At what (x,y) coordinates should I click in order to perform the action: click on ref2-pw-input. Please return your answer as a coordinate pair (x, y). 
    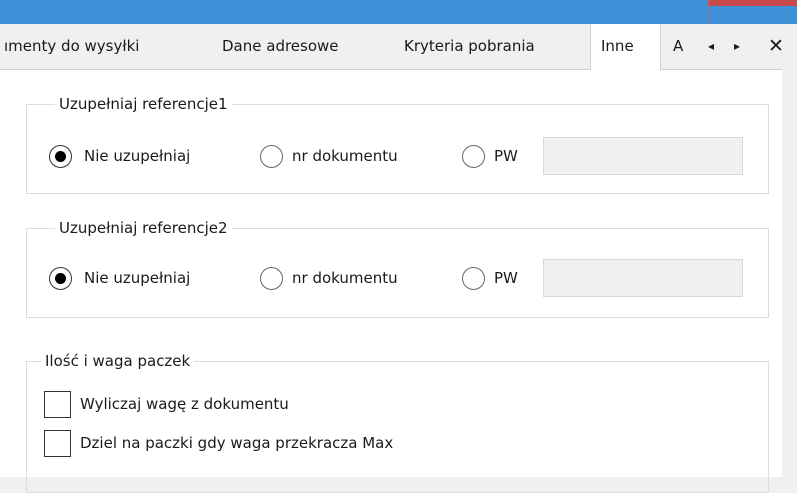
    Looking at the image, I should click on (643, 278).